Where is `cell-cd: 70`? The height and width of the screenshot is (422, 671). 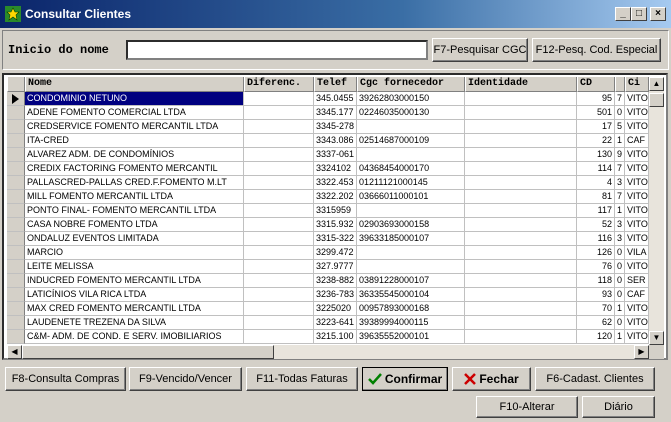
cell-cd: 70 is located at coordinates (596, 309).